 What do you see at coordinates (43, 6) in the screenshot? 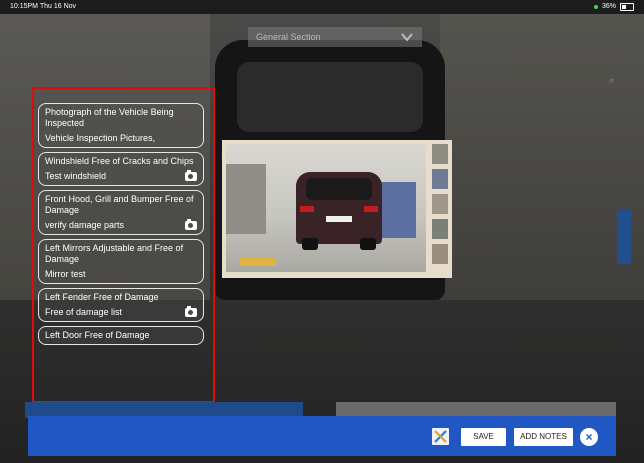
I see `status-time-date: 10:15PM Thu 16 Nov` at bounding box center [43, 6].